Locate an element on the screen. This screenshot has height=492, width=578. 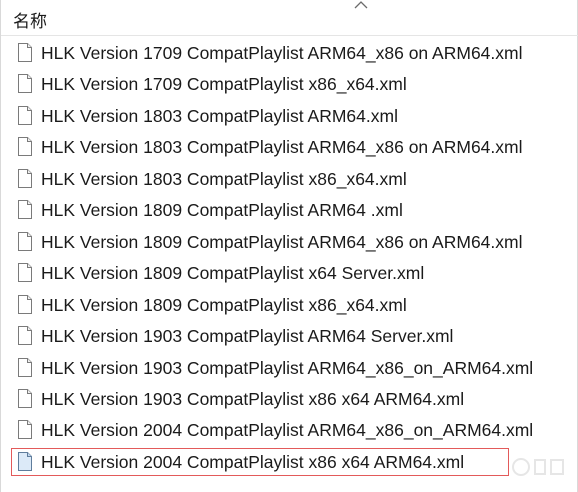
name-column-header: 名称 is located at coordinates (30, 19).